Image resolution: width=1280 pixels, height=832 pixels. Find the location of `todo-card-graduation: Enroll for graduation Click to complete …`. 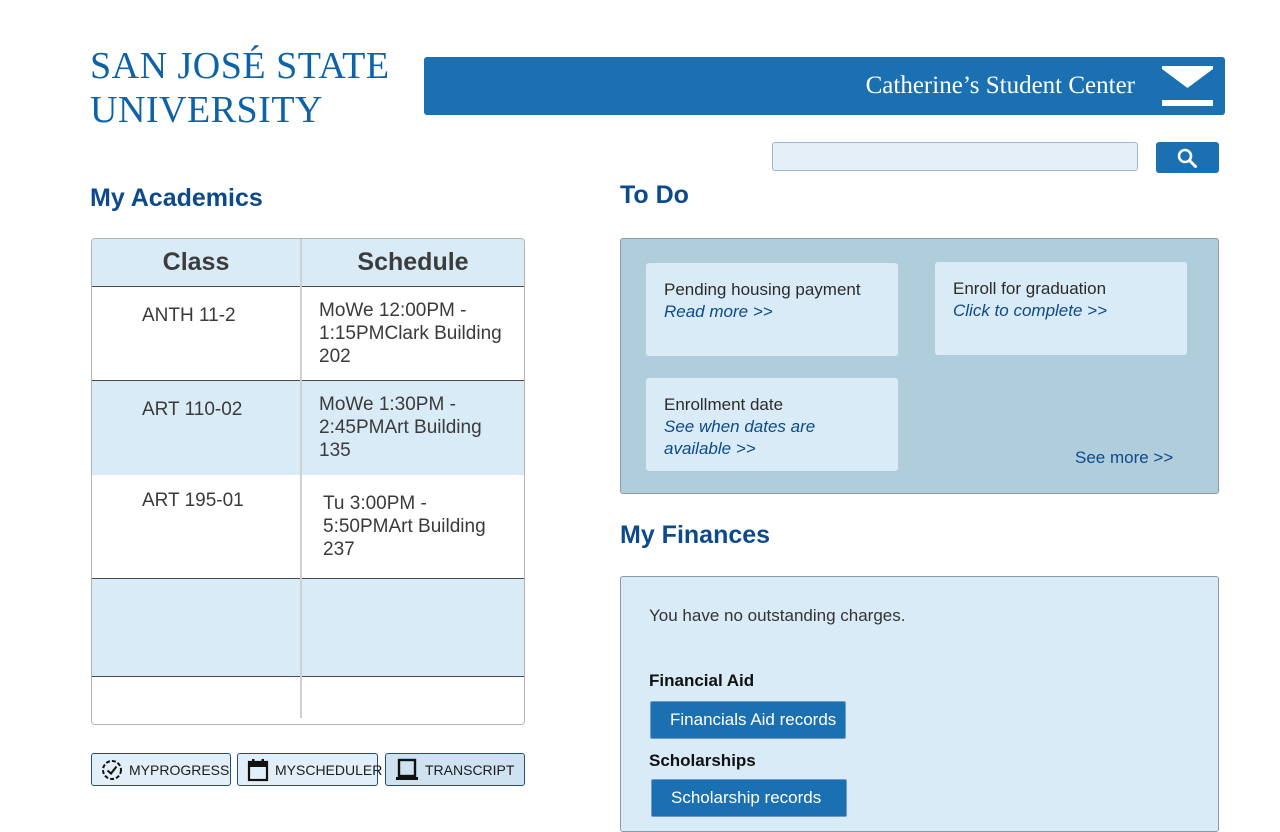

todo-card-graduation: Enroll for graduation Click to complete … is located at coordinates (1061, 308).